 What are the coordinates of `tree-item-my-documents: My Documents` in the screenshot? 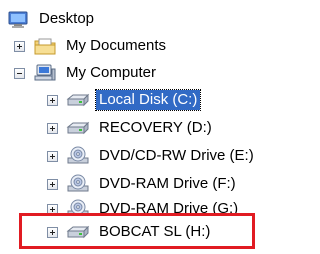 It's located at (91, 46).